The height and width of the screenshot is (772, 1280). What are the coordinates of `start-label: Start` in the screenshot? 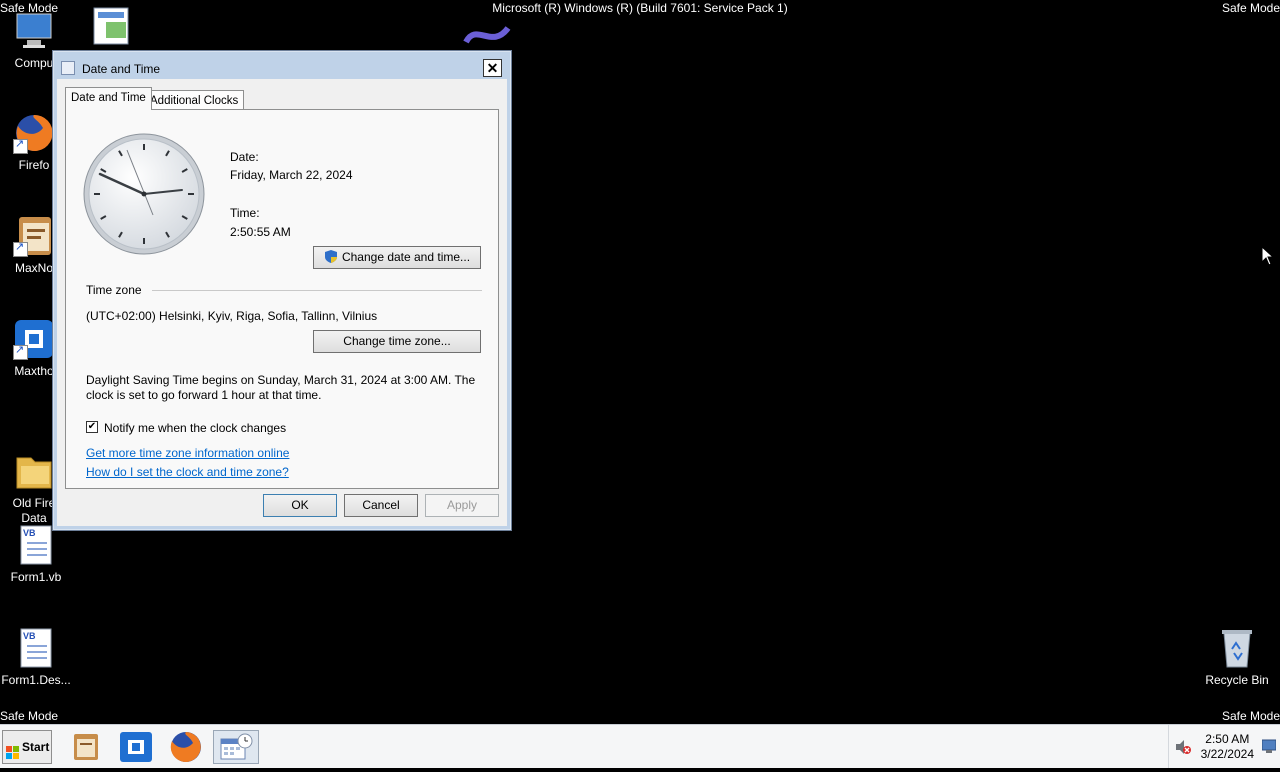 It's located at (36, 747).